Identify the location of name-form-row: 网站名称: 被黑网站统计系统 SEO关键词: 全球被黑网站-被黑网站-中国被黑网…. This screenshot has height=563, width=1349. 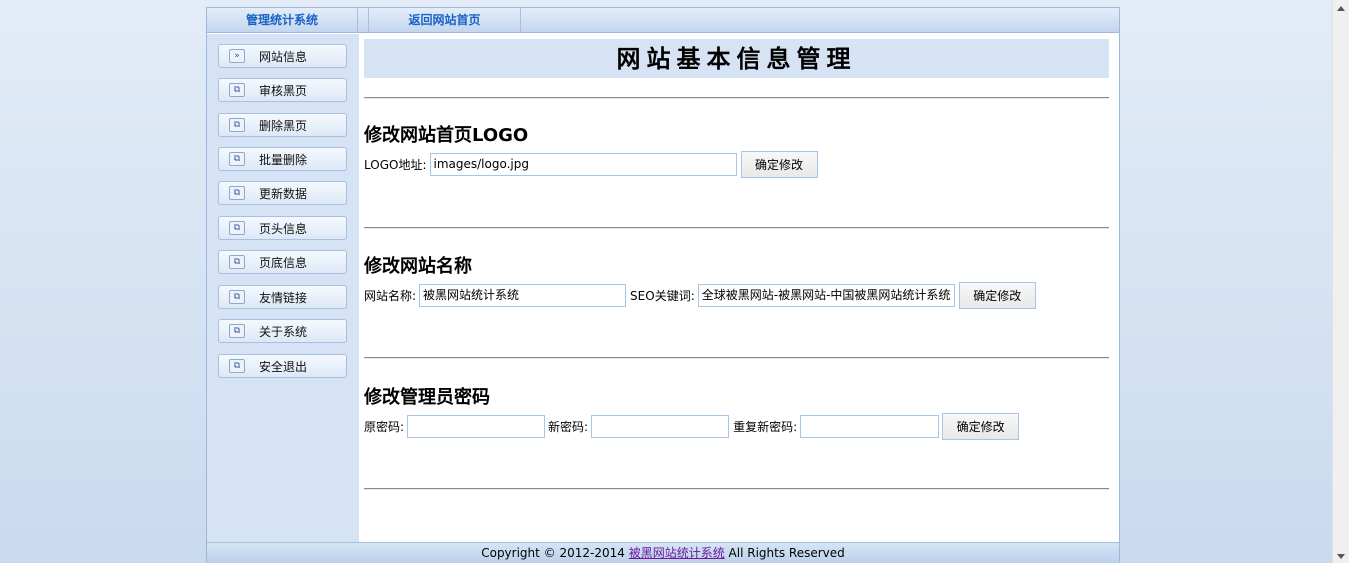
(700, 295).